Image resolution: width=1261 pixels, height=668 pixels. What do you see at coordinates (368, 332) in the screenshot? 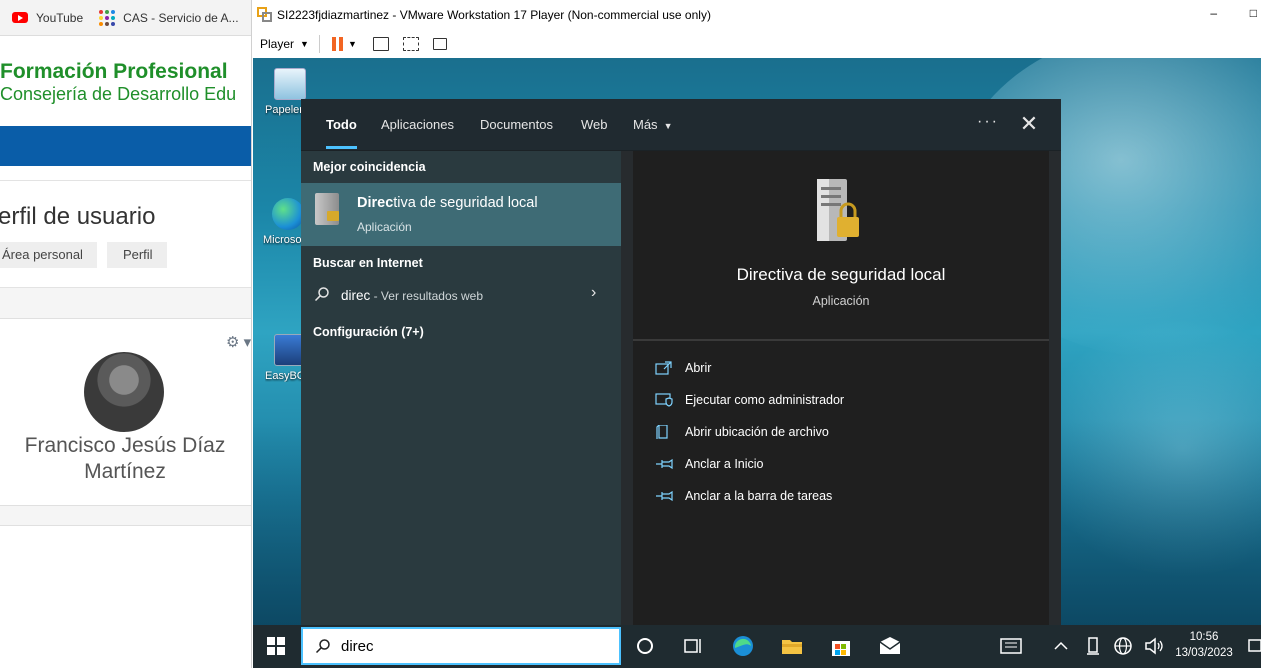
I see `section-header-settings: Configuración (7+)` at bounding box center [368, 332].